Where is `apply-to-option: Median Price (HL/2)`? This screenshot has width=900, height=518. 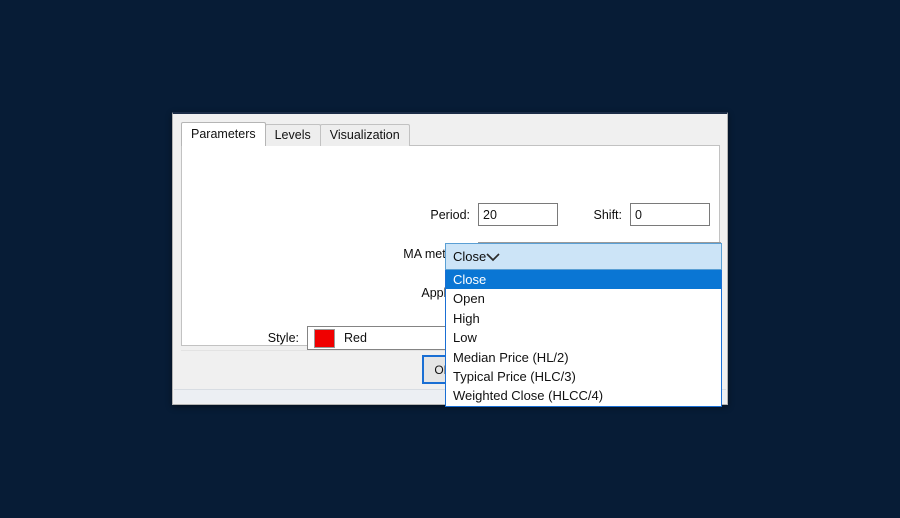
apply-to-option: Median Price (HL/2) is located at coordinates (583, 357).